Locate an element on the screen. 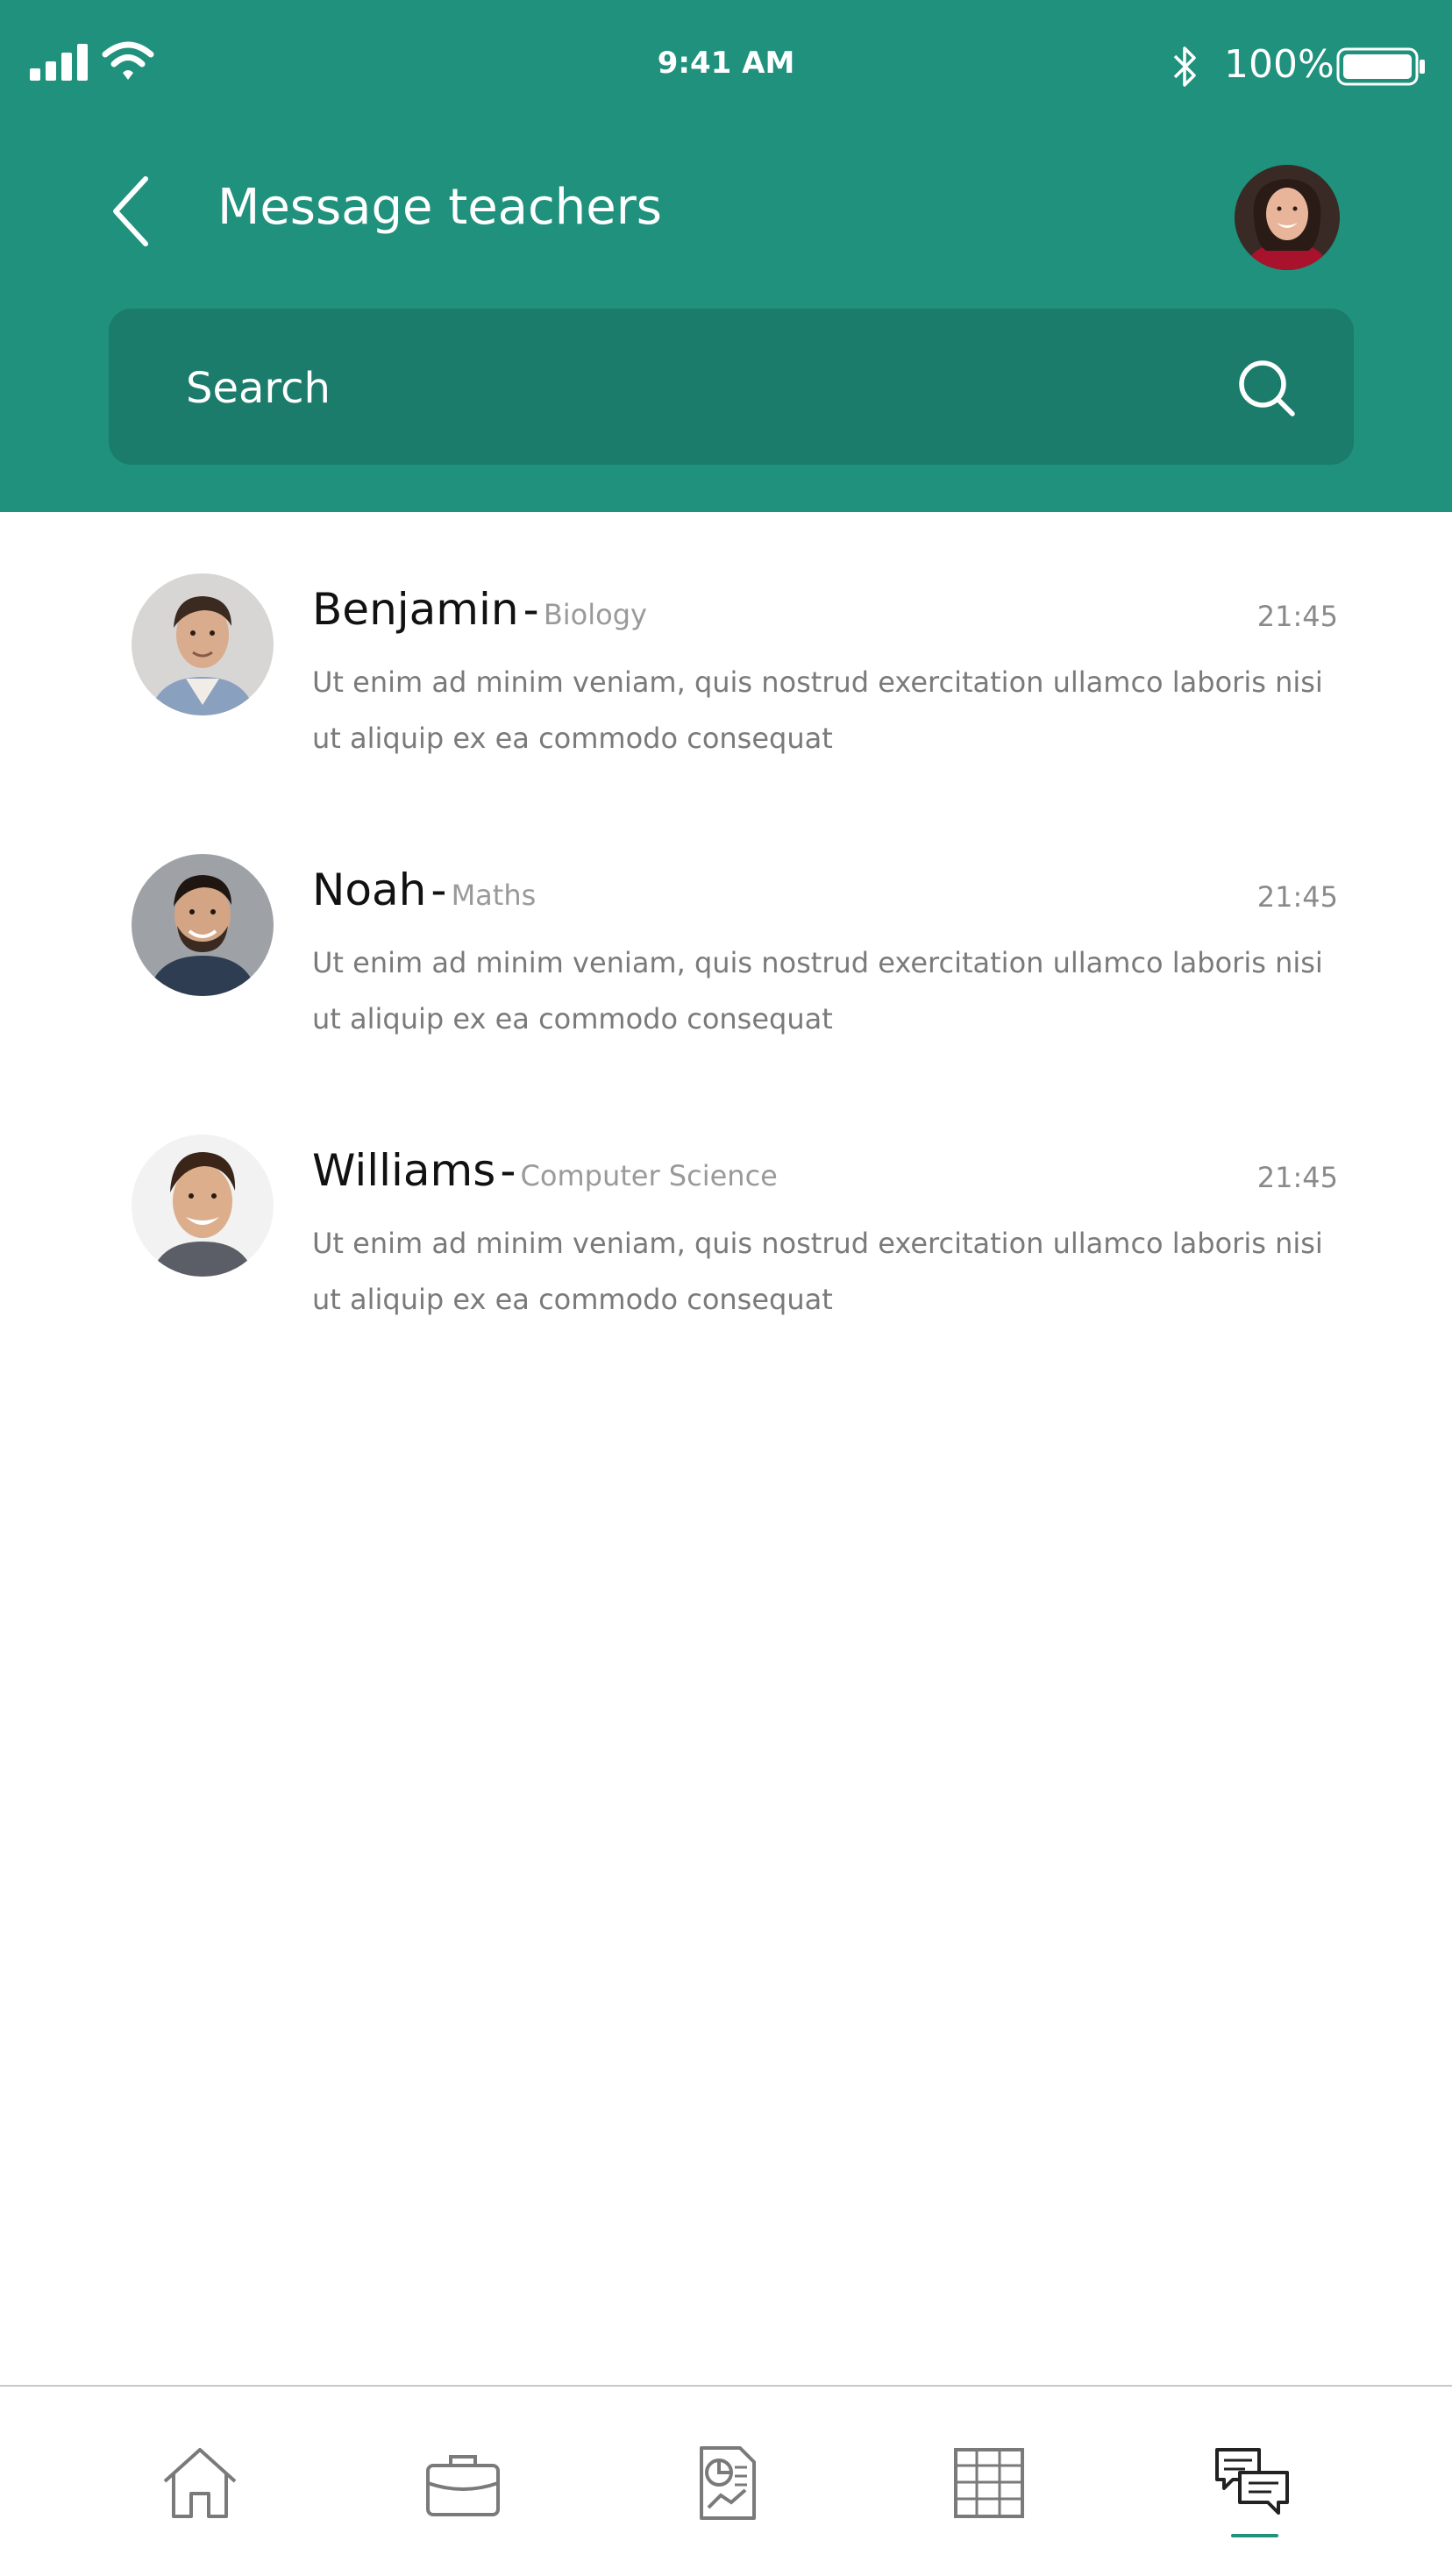 This screenshot has width=1452, height=2576. teacher-name: Benjamin is located at coordinates (415, 609).